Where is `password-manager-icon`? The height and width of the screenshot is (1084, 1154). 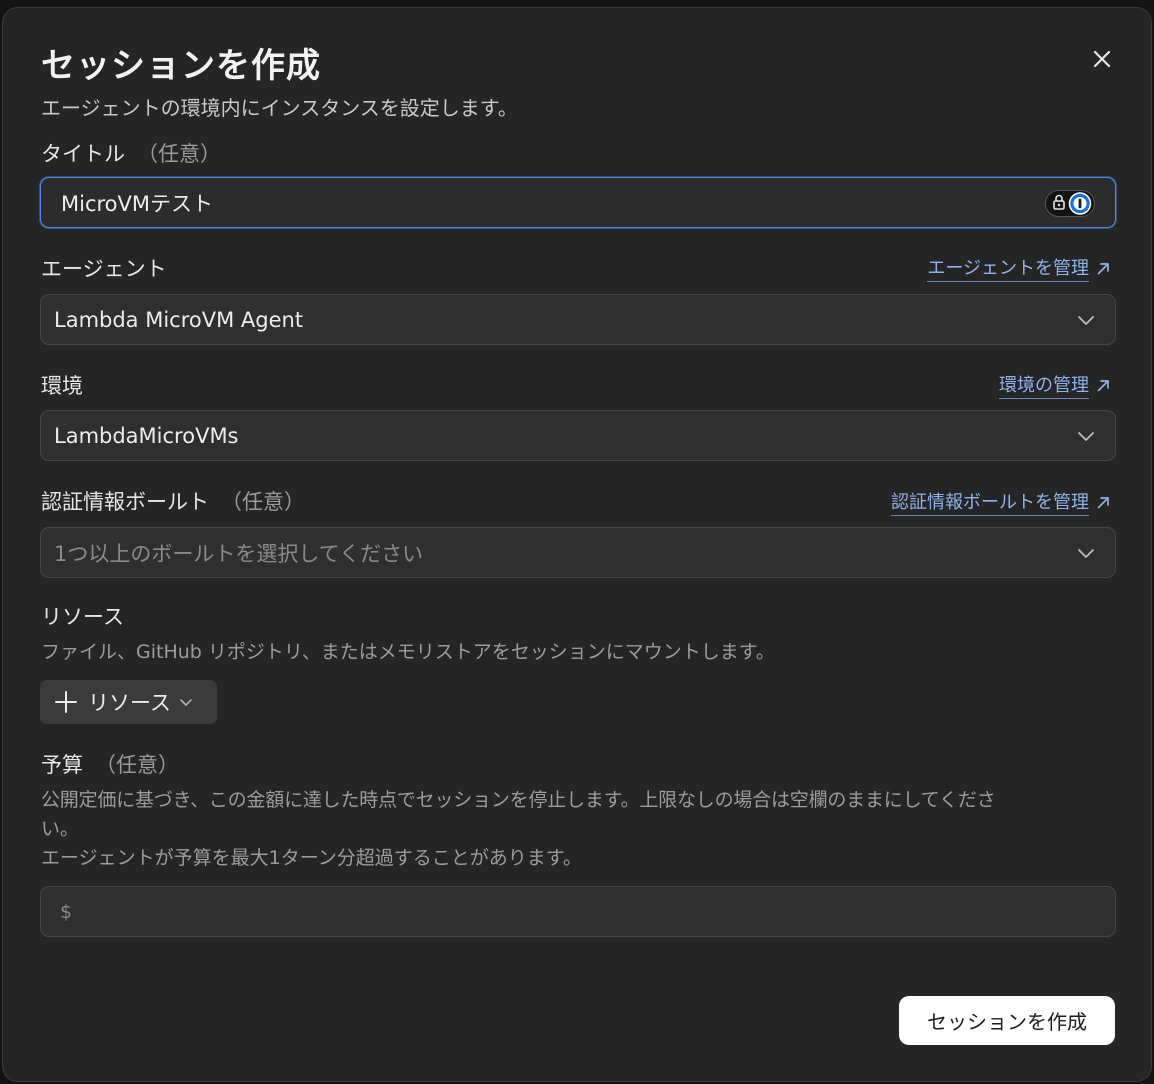 password-manager-icon is located at coordinates (1072, 203).